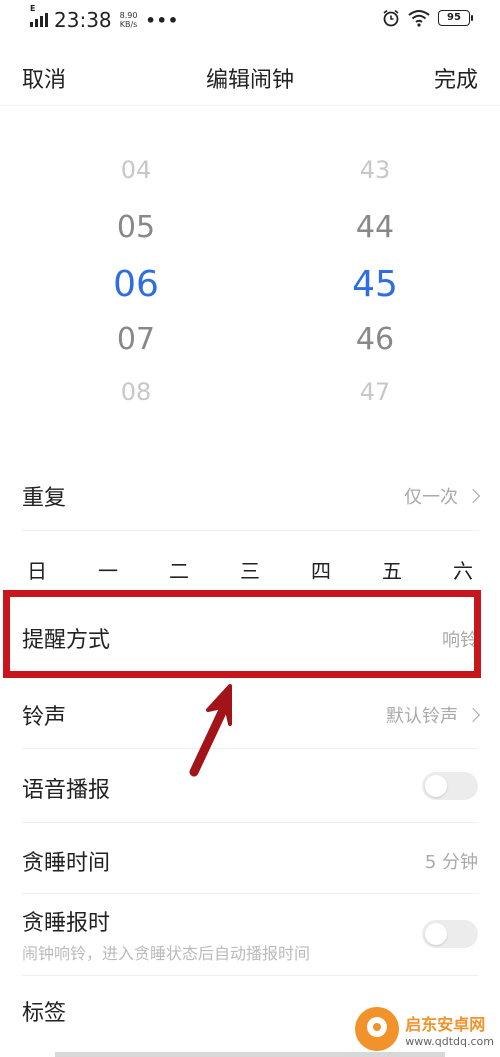 This screenshot has height=1057, width=500. Describe the element at coordinates (375, 170) in the screenshot. I see `minute-option: 43` at that location.